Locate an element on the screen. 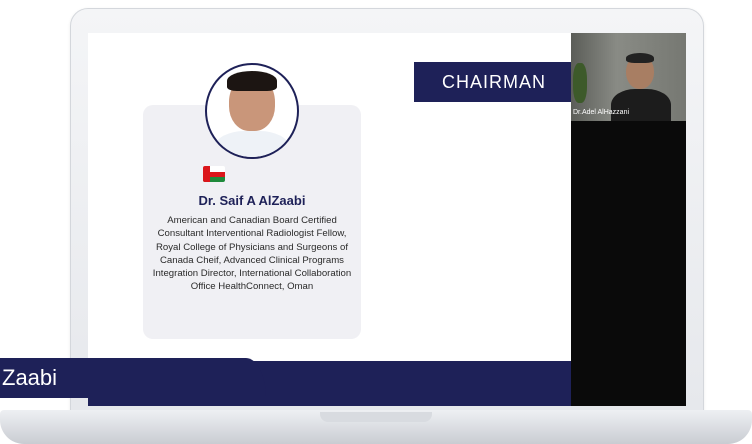  participant-name-label: Dr.Adel AlHazzani is located at coordinates (601, 112).